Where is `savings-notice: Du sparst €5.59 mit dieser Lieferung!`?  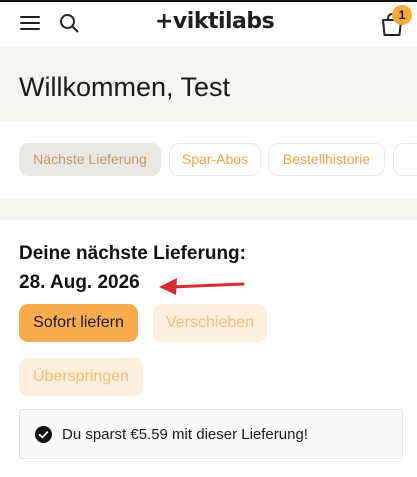 savings-notice: Du sparst €5.59 mit dieser Lieferung! is located at coordinates (211, 434).